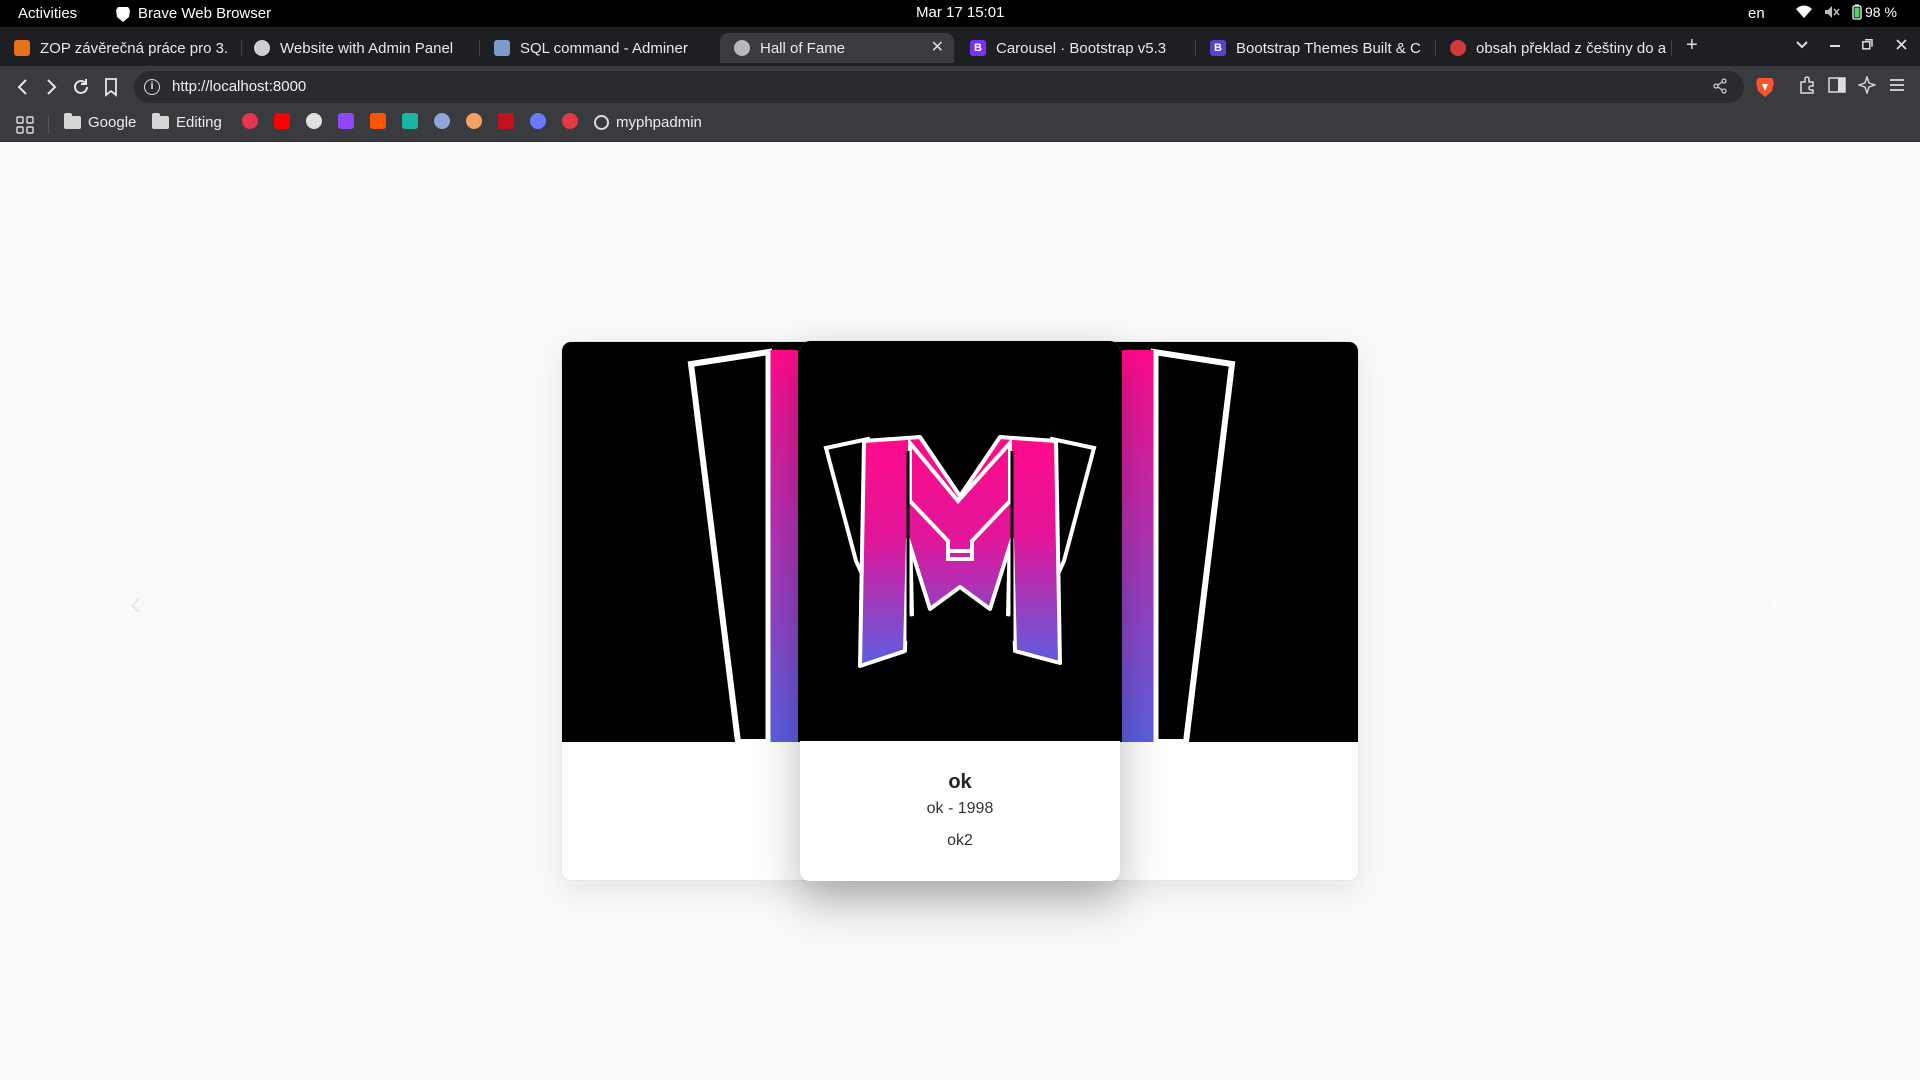 This screenshot has height=1080, width=1920. Describe the element at coordinates (1857, 12) in the screenshot. I see `battery-icon` at that location.